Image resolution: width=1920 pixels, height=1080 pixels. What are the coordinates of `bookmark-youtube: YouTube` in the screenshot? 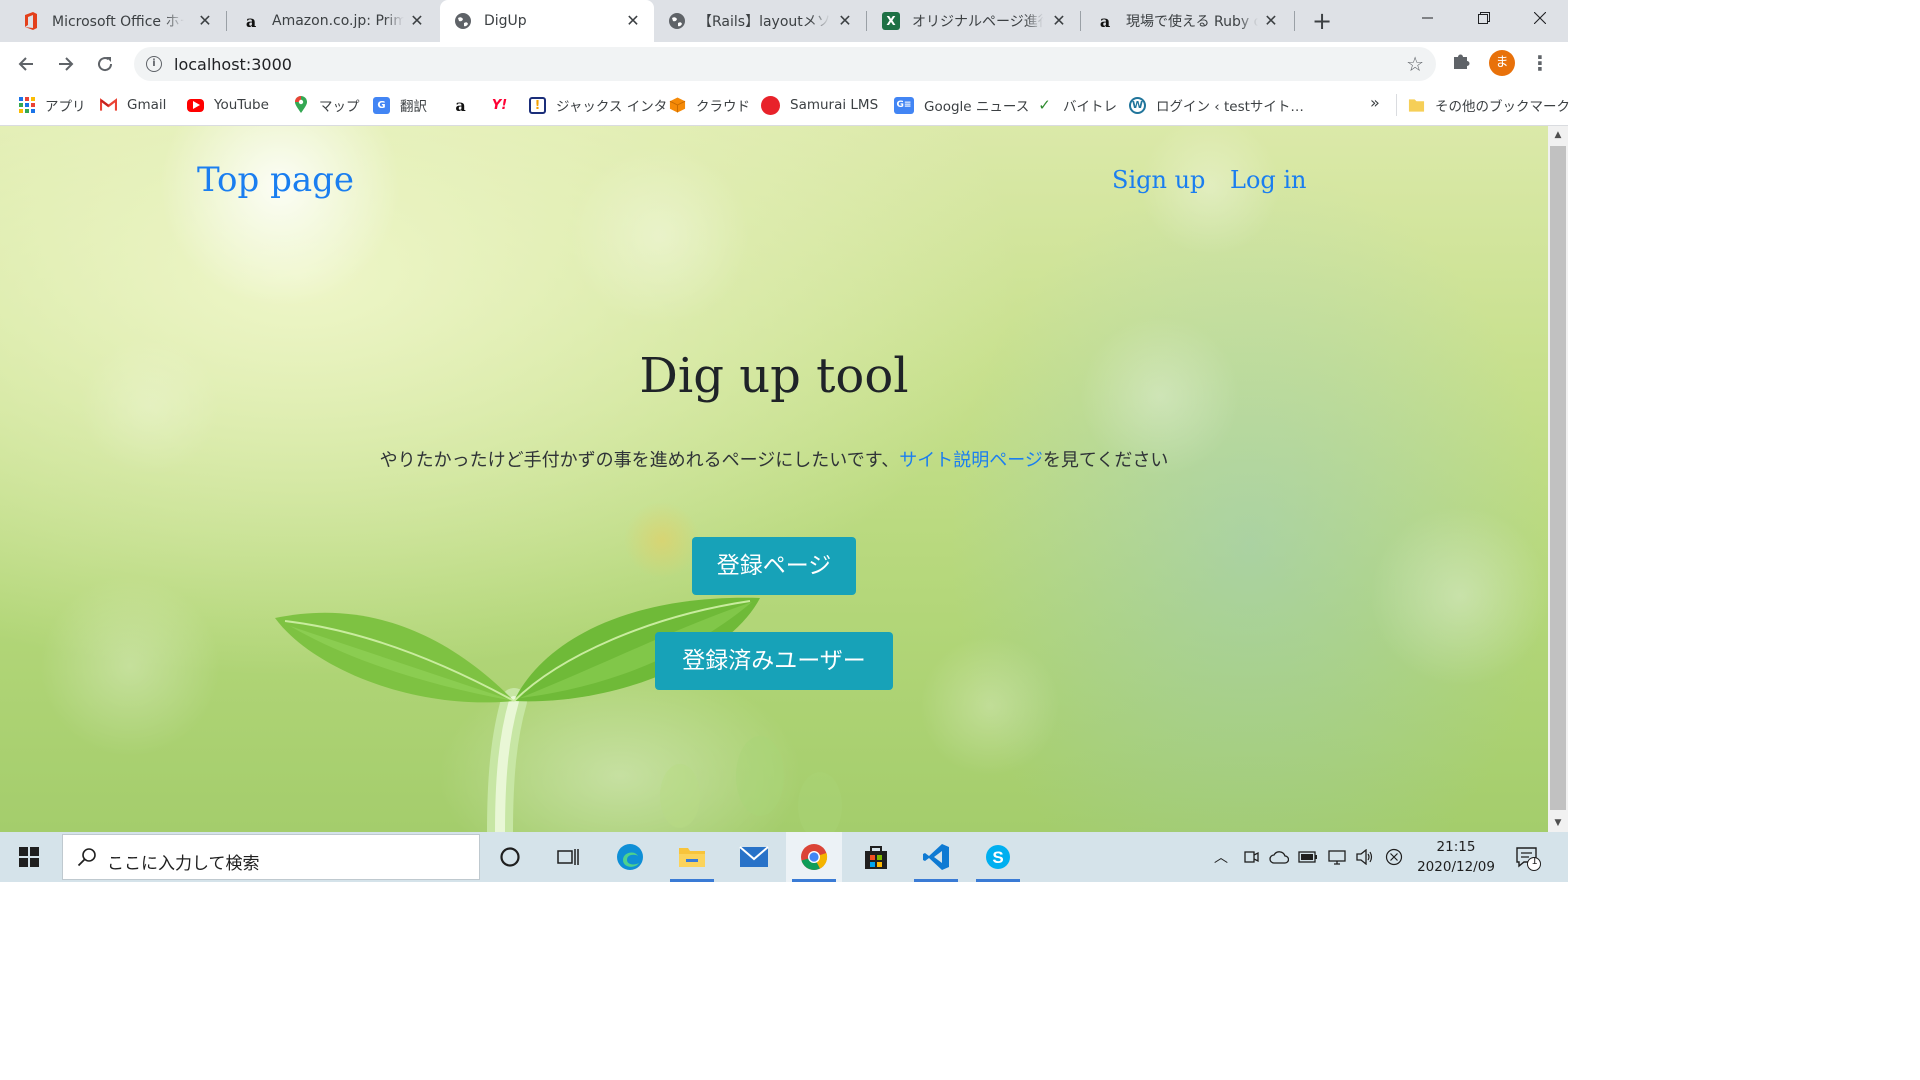 It's located at (228, 105).